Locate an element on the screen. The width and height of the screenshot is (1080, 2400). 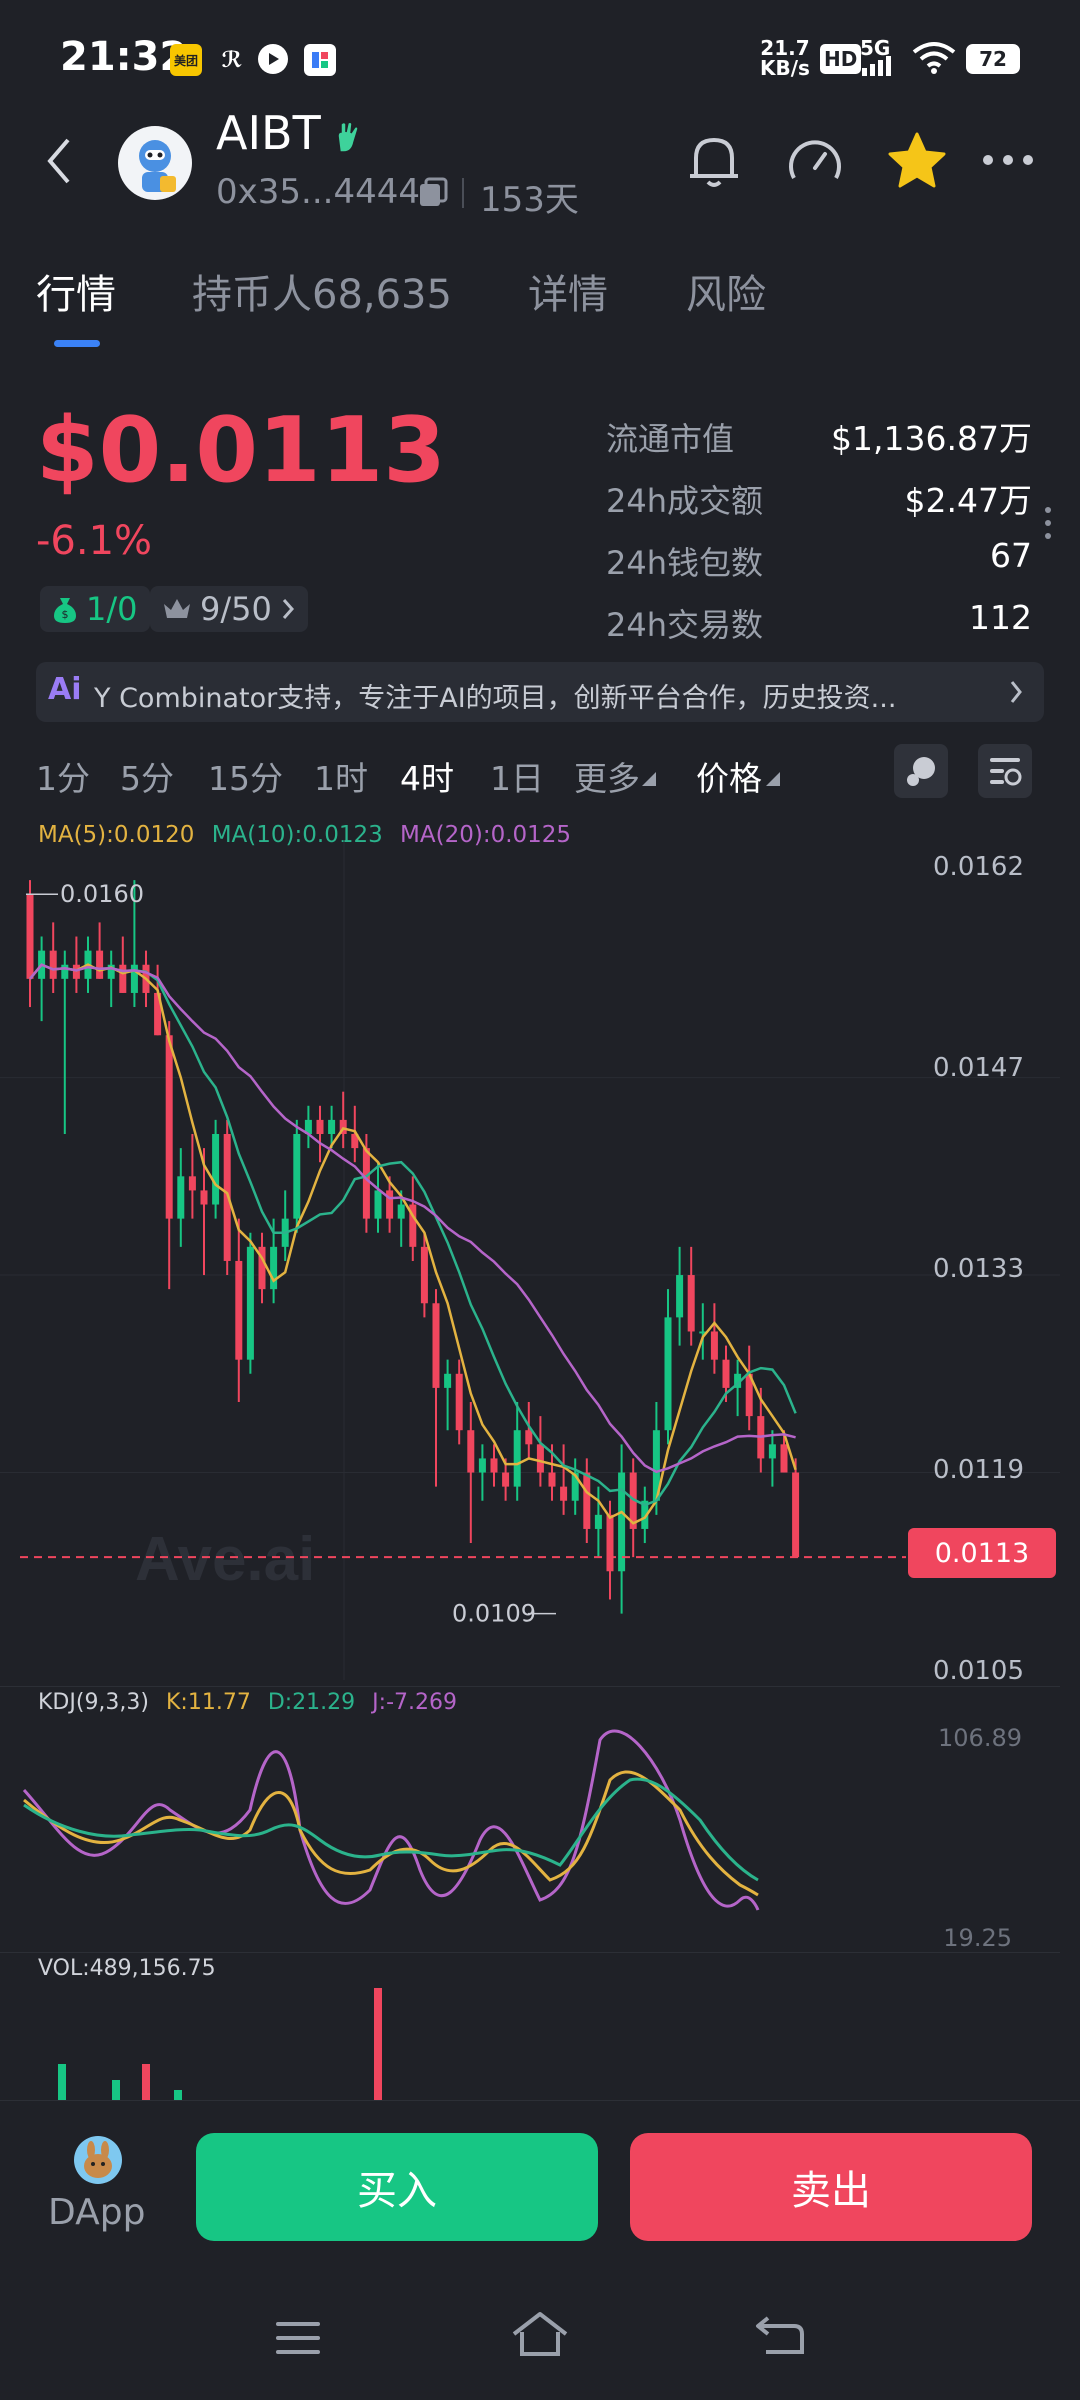
tab-risk: 风险 is located at coordinates (726, 291).